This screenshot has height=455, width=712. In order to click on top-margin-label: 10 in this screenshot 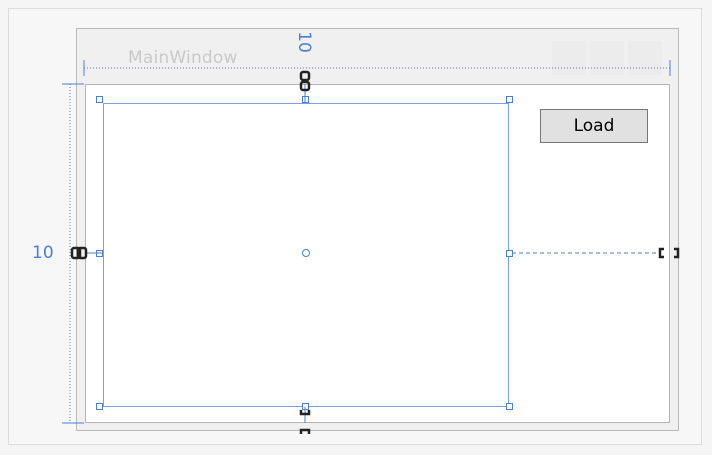, I will do `click(303, 42)`.